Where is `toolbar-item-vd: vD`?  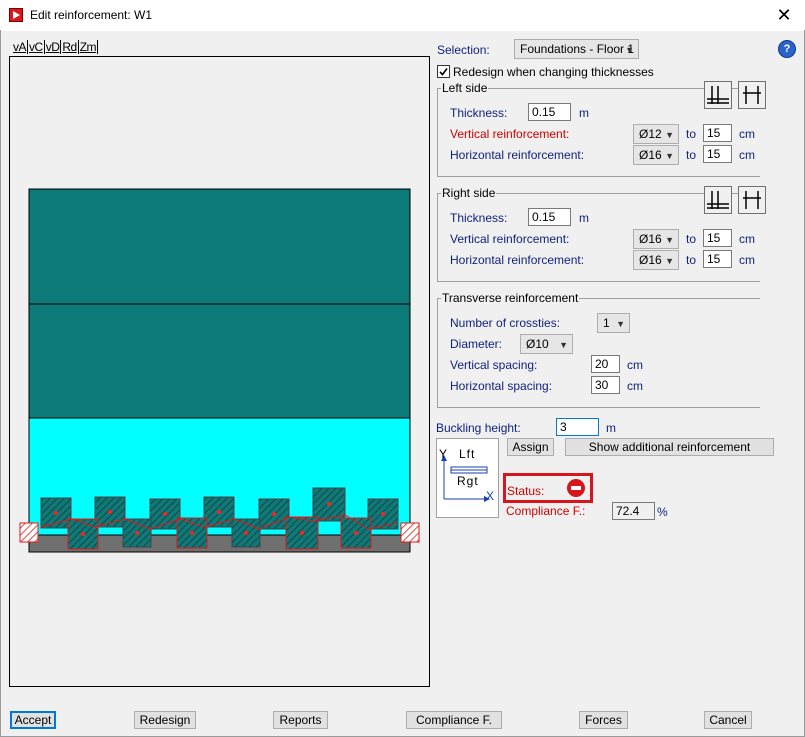 toolbar-item-vd: vD is located at coordinates (53, 47).